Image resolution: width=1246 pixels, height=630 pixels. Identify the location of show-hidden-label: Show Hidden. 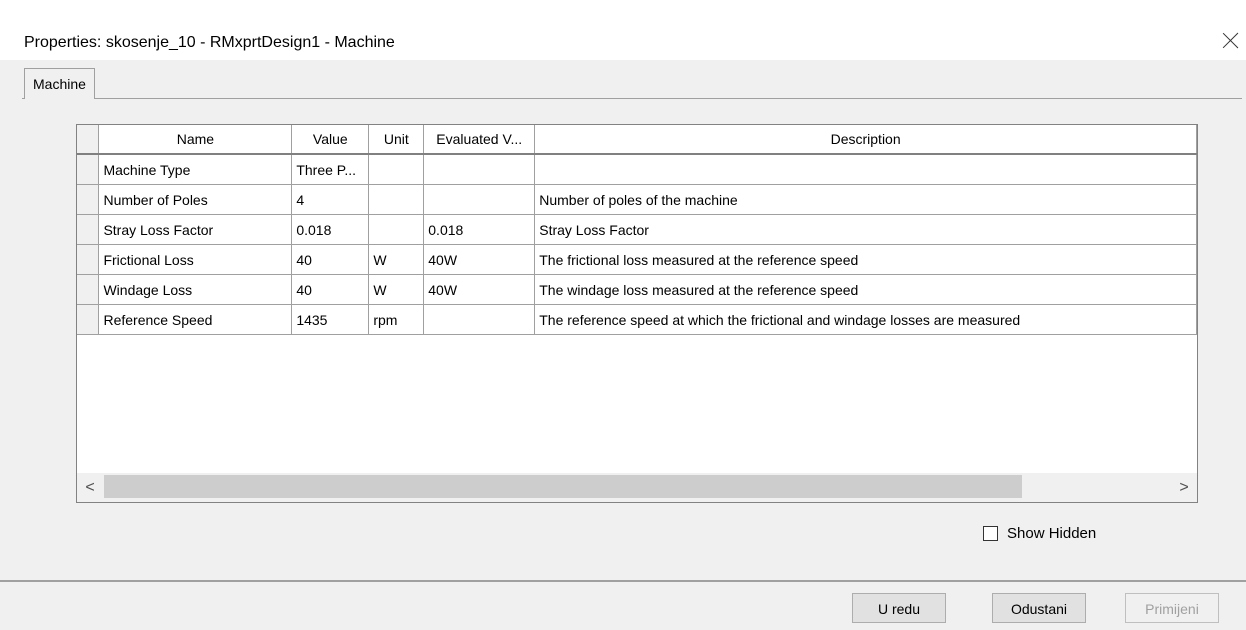
(1052, 533).